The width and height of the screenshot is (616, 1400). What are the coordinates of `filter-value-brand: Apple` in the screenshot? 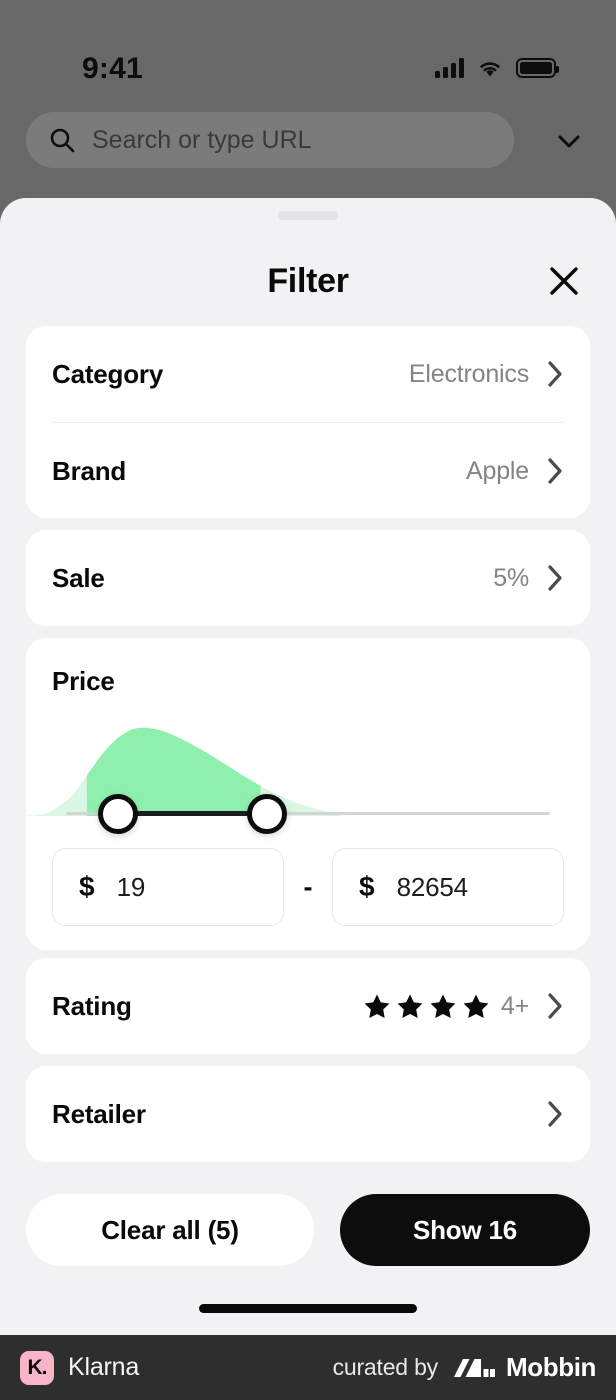 It's located at (497, 470).